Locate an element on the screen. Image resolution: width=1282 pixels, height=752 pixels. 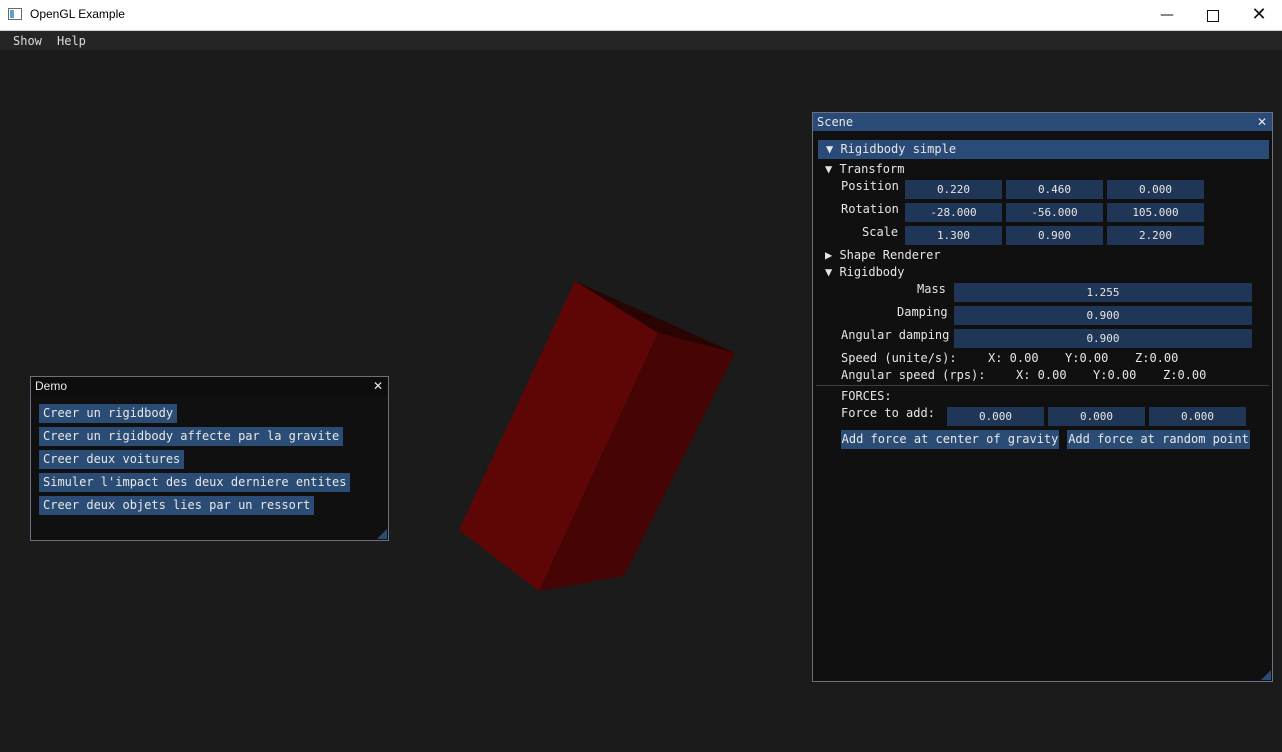
transform-header: ▼ Transform is located at coordinates (864, 169).